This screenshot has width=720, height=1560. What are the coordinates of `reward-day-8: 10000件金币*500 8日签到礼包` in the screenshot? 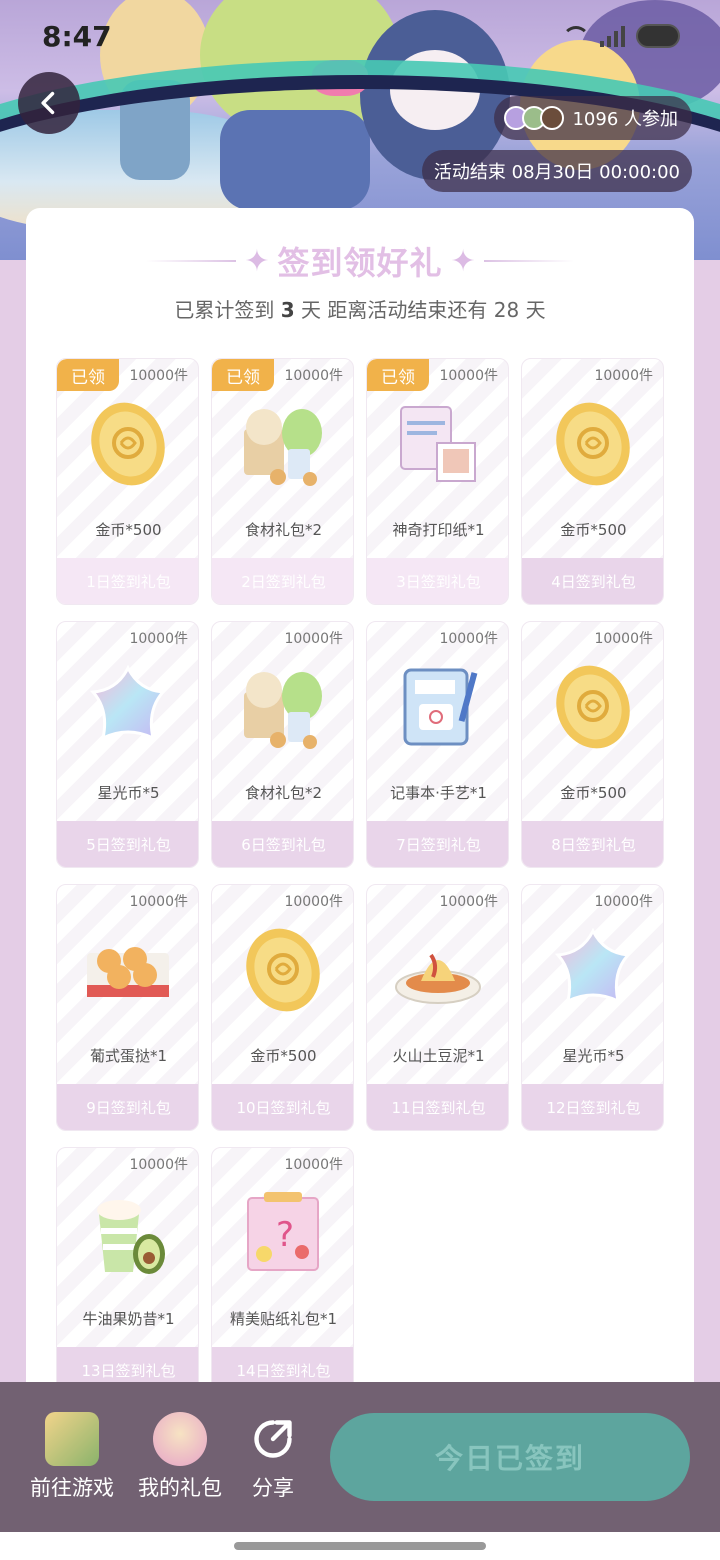 It's located at (592, 744).